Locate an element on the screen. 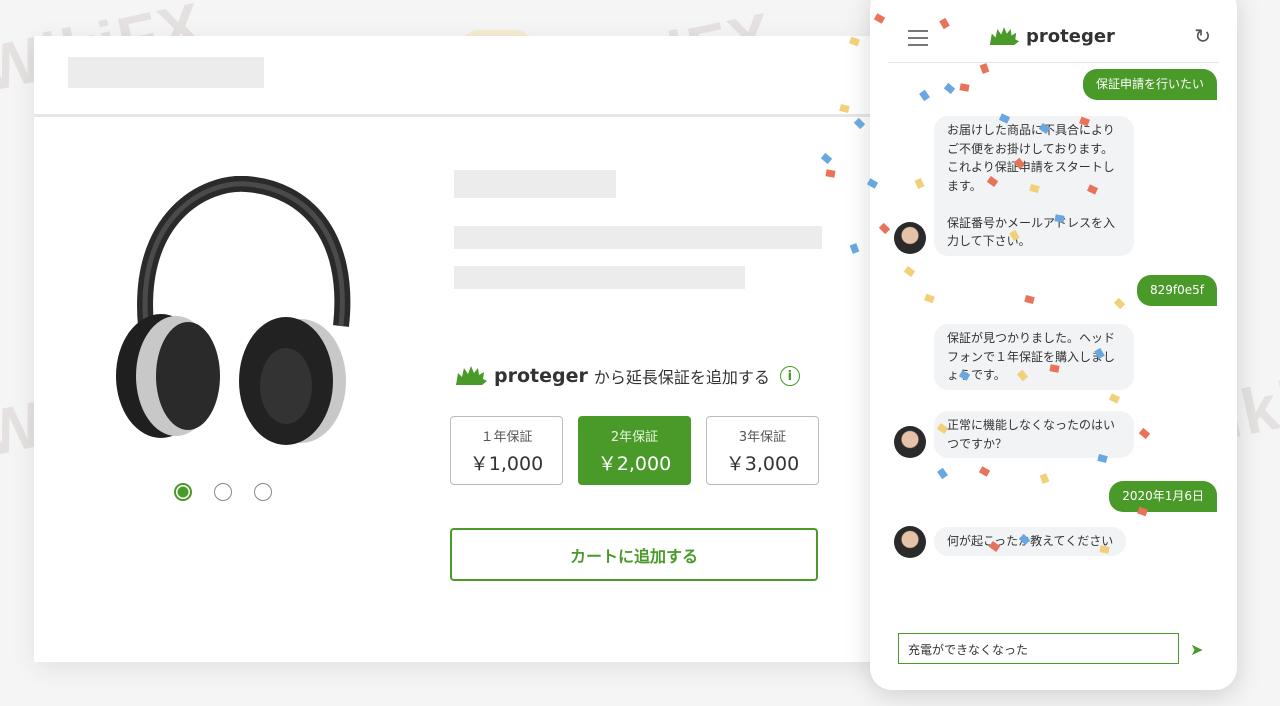 The image size is (1280, 706). plan-1-year: １年保証 ￥1,000 is located at coordinates (506, 450).